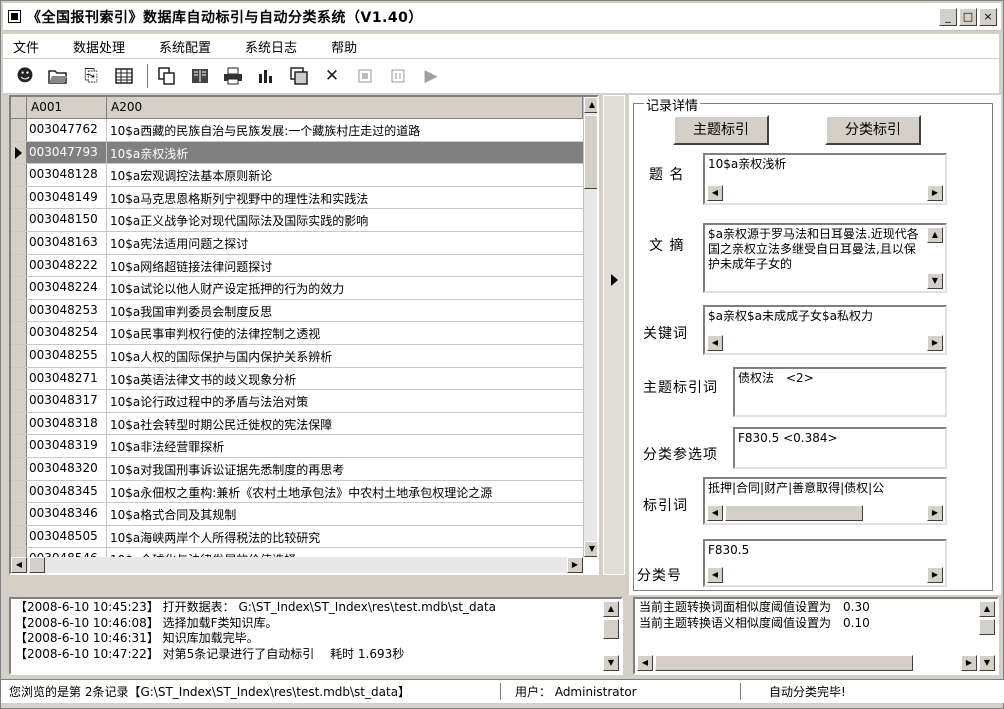 This screenshot has width=1004, height=709. Describe the element at coordinates (715, 193) in the screenshot. I see `title-scroll-left-icon: ◀` at that location.